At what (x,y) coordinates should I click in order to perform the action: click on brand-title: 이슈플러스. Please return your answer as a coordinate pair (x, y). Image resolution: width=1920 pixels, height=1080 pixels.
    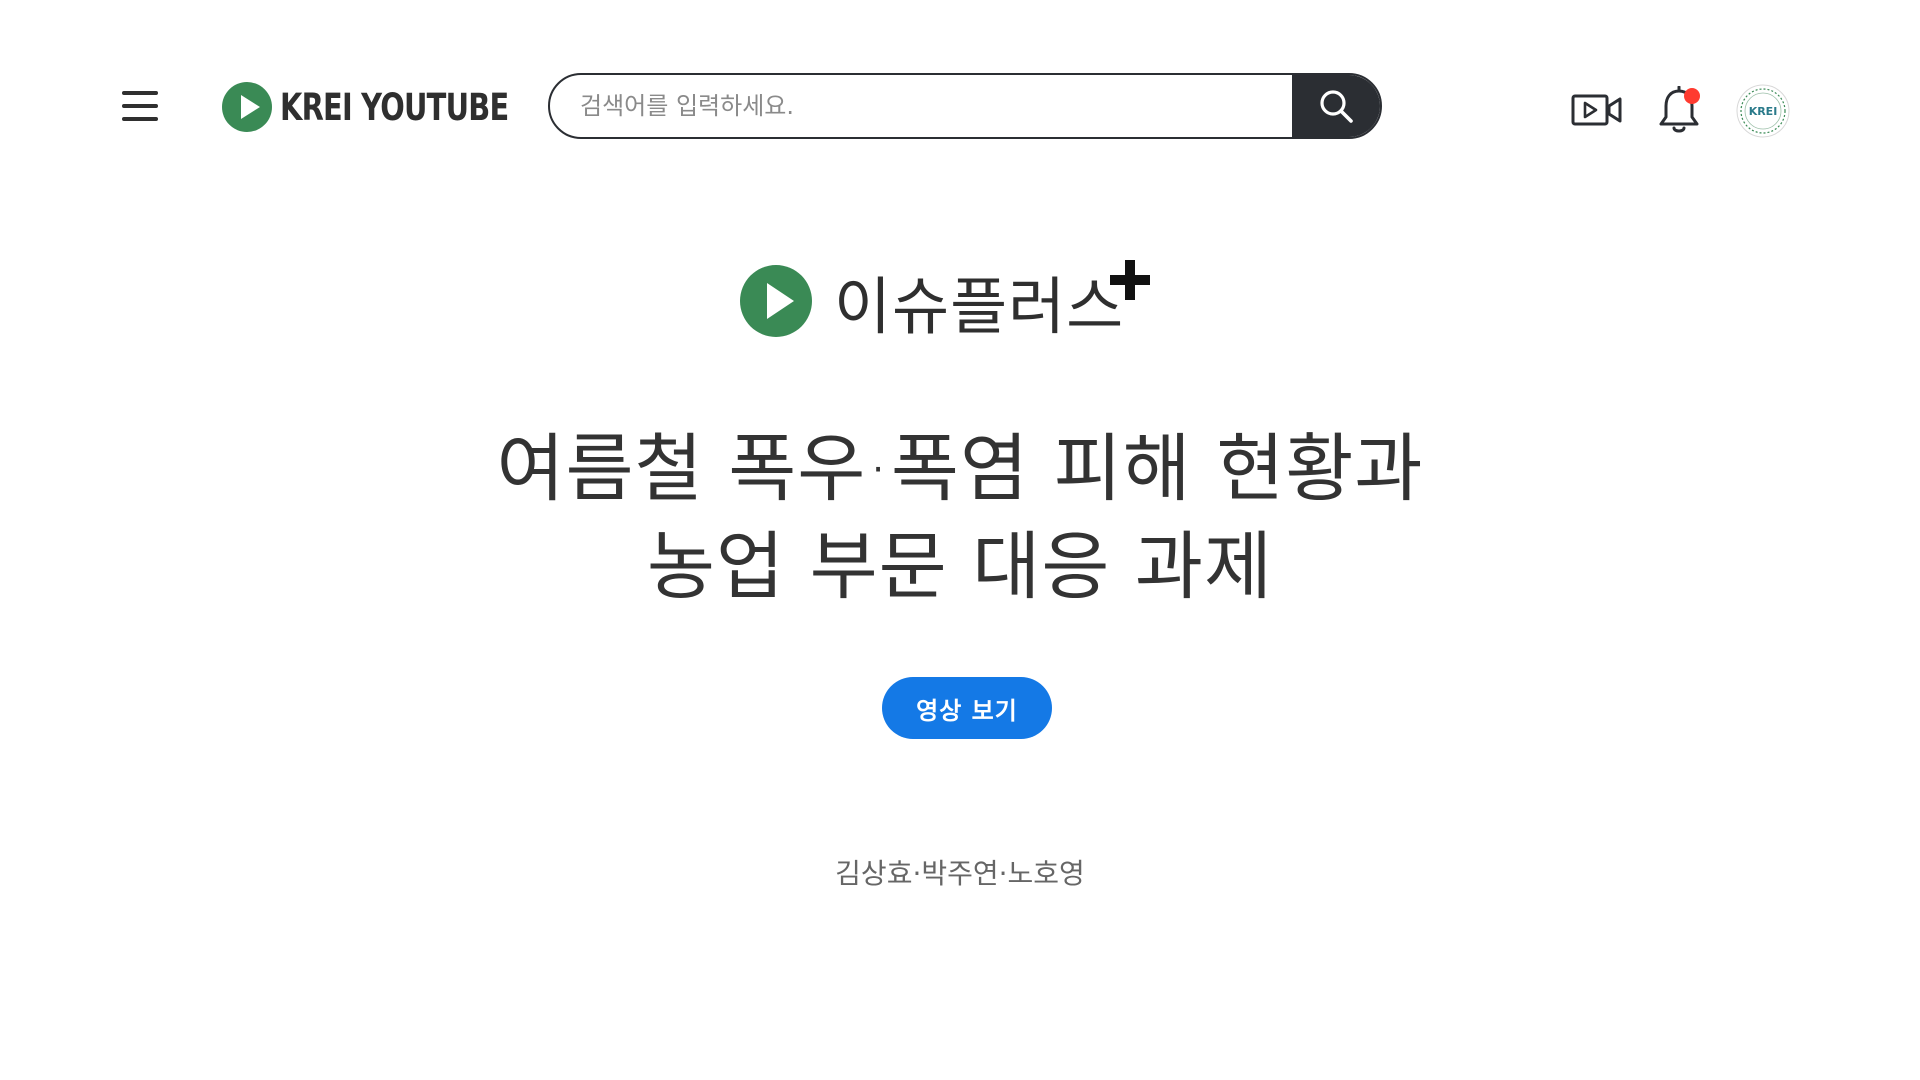
    Looking at the image, I should click on (979, 306).